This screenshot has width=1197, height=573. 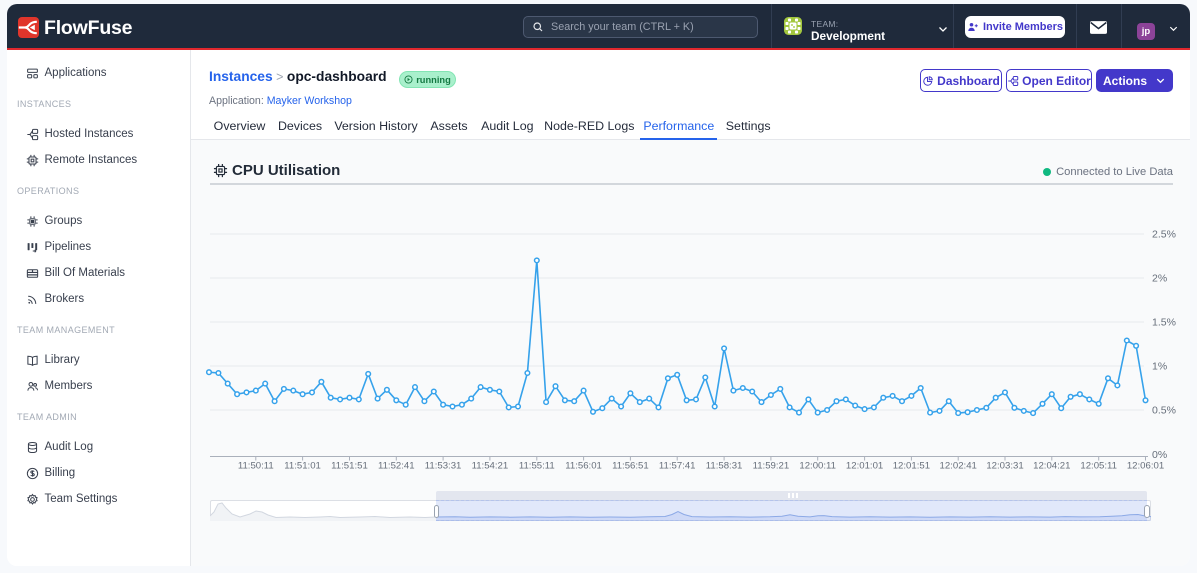 I want to click on svg-text: 12:05:11, so click(x=1098, y=466).